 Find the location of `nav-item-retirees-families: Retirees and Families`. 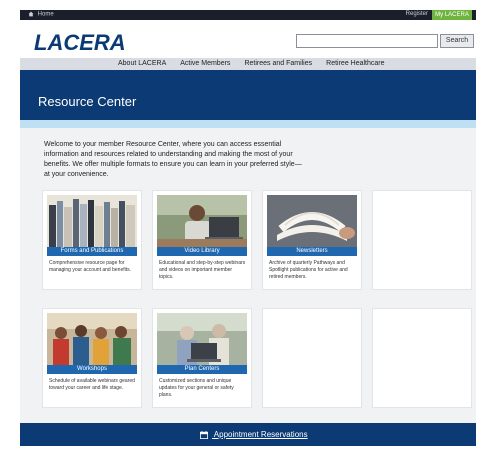

nav-item-retirees-families: Retirees and Families is located at coordinates (278, 63).